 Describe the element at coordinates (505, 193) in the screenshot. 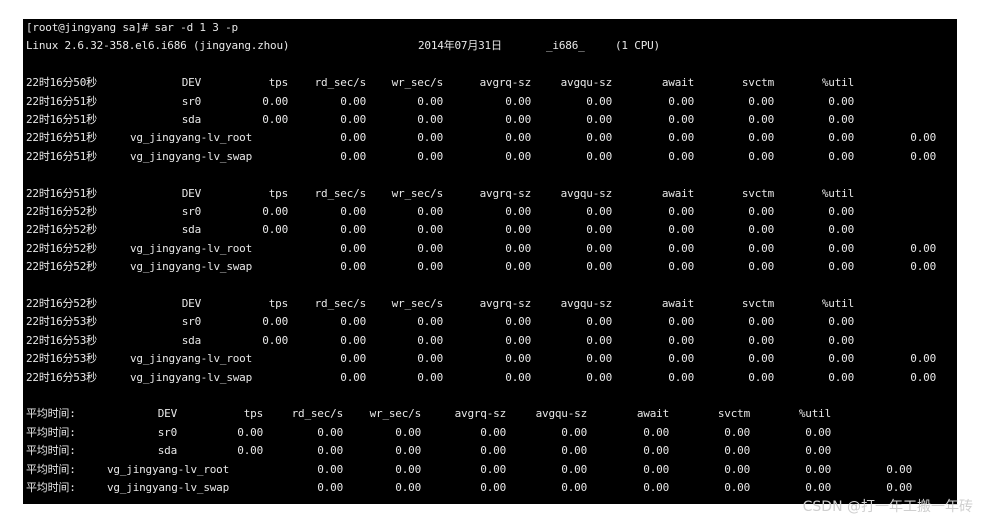

I see `column-header: avgrq-sz` at that location.